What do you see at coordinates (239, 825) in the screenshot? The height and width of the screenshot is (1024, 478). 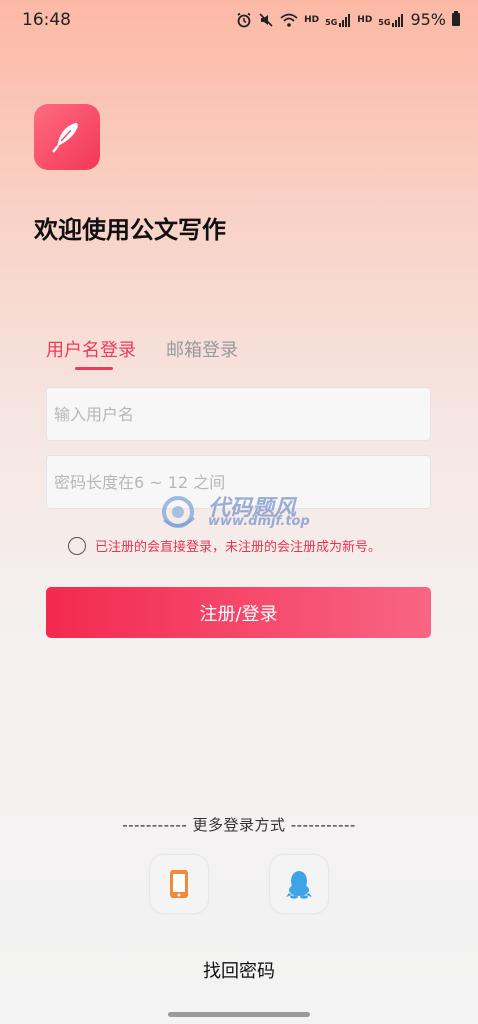 I see `more-login-divider: ----------- 更多登录方式 -----------` at bounding box center [239, 825].